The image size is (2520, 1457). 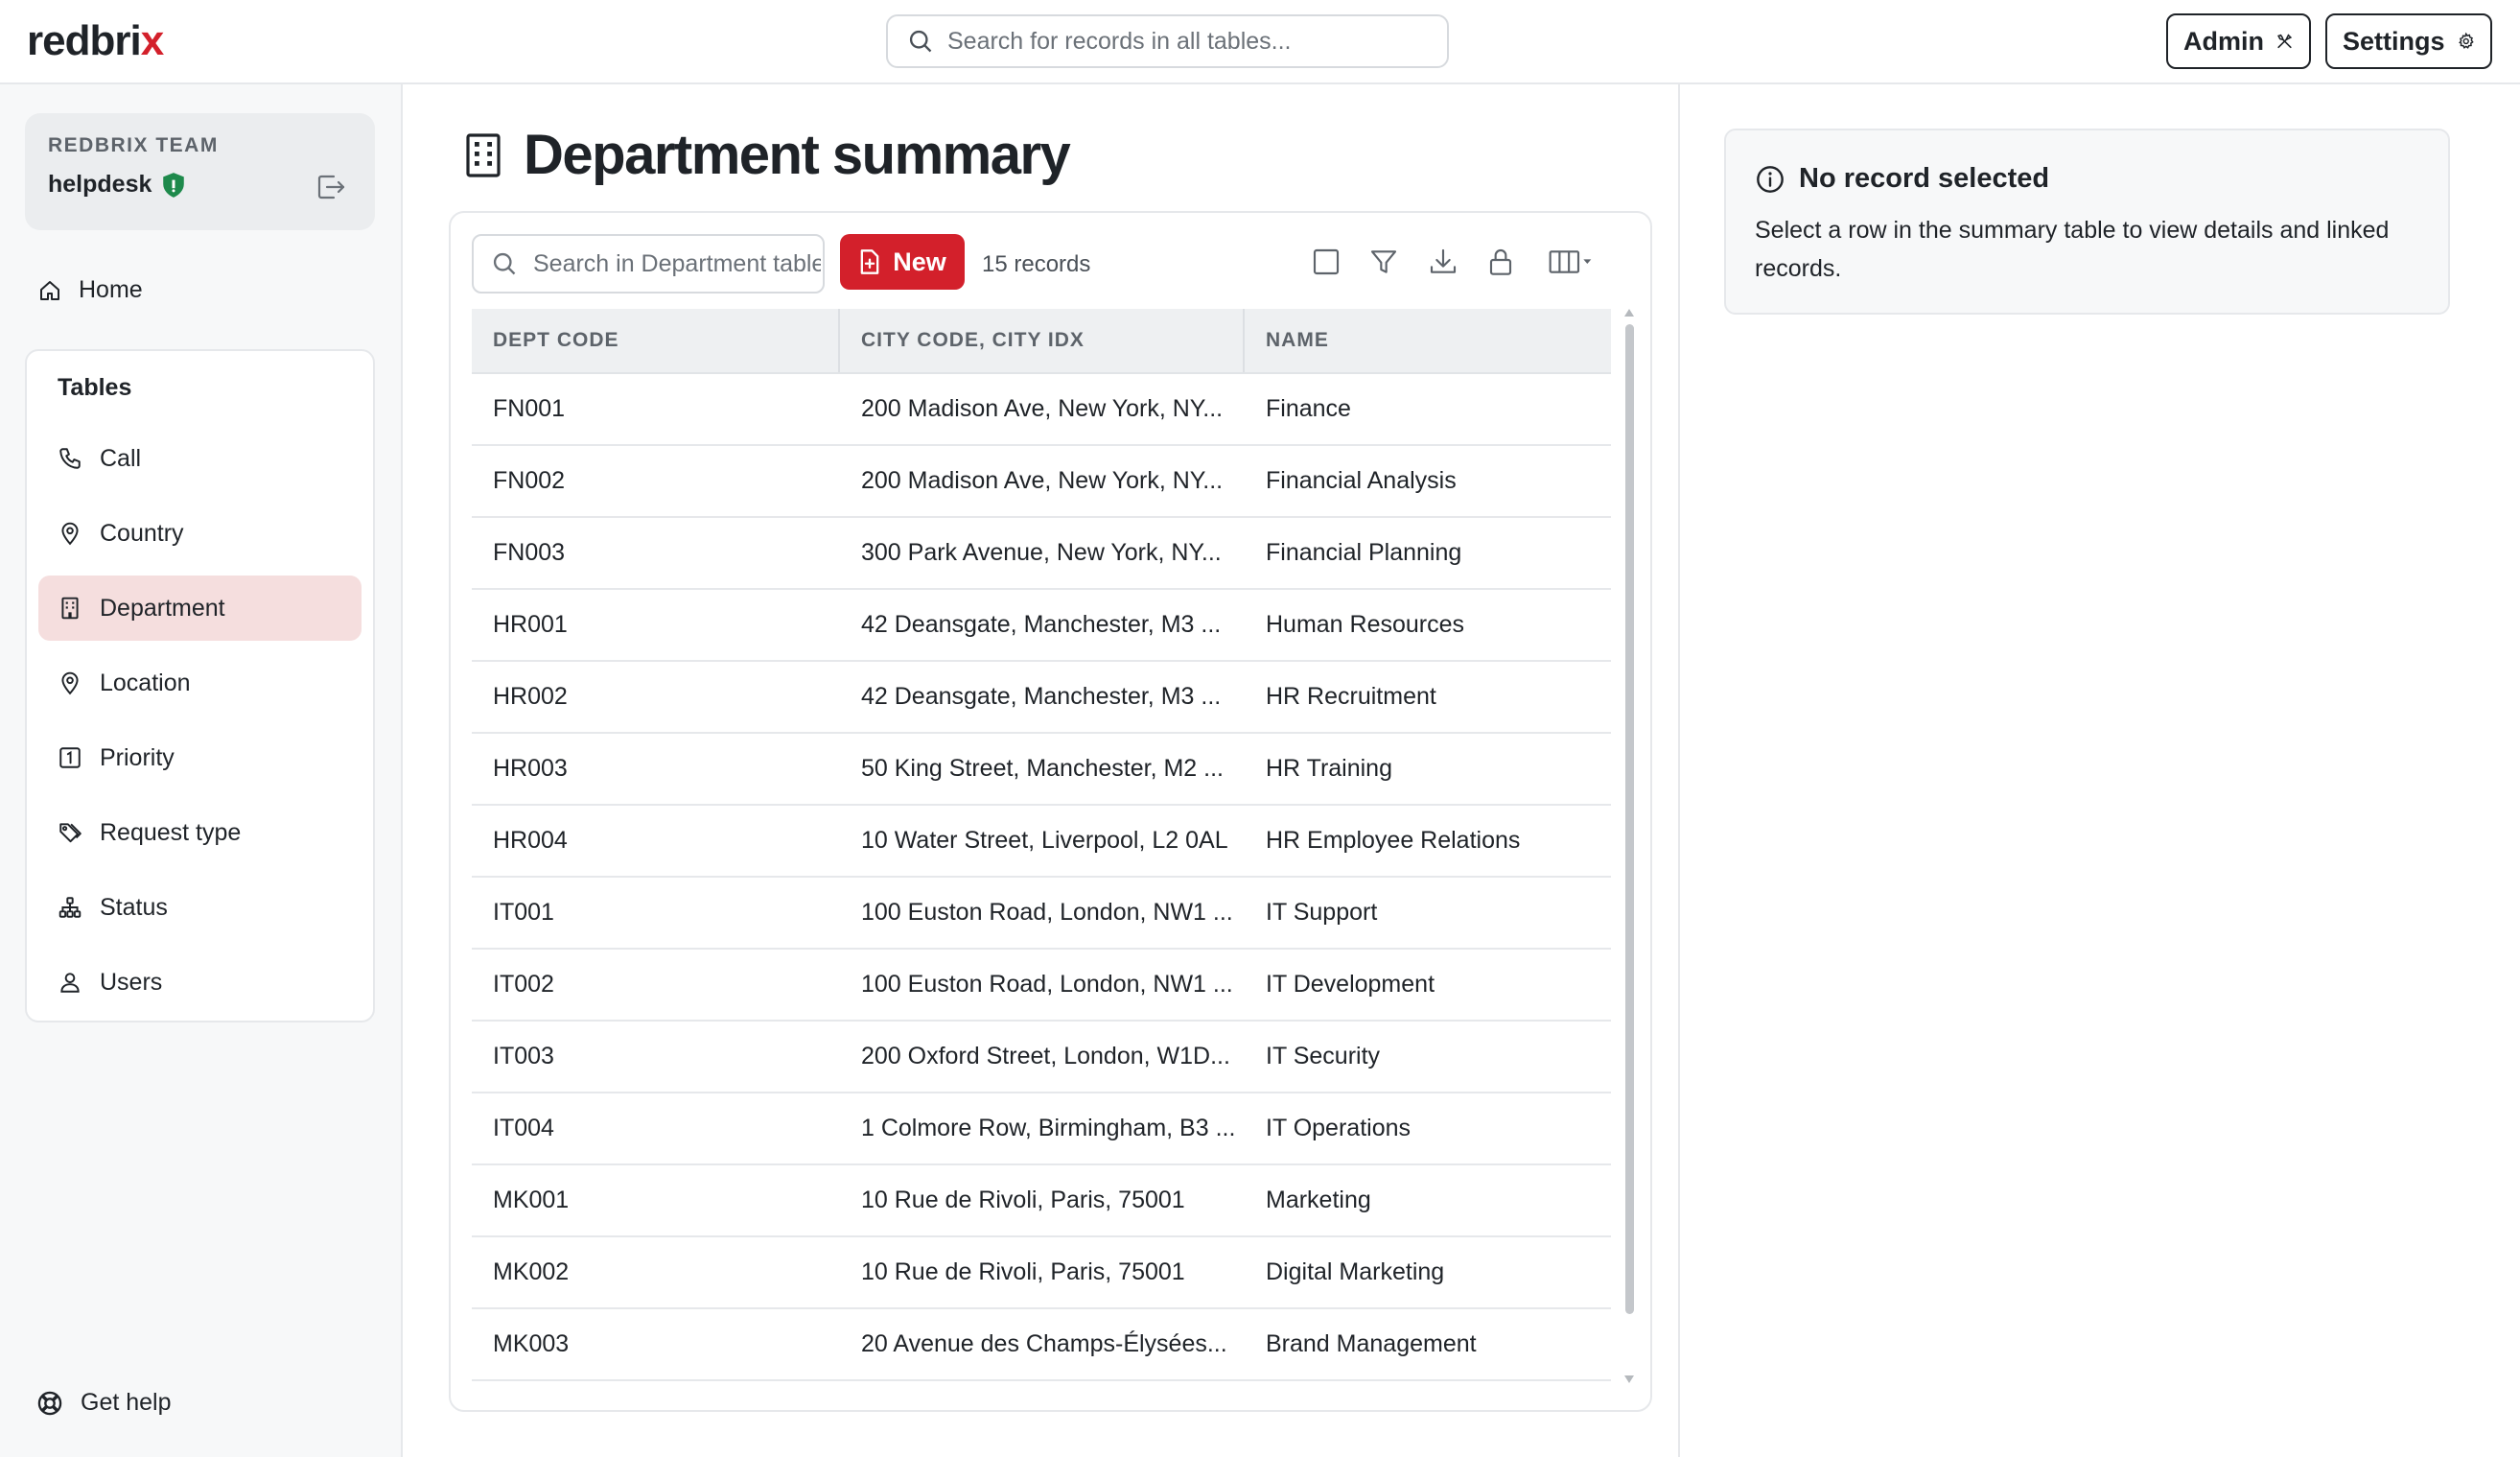 What do you see at coordinates (2285, 41) in the screenshot?
I see `tools-icon` at bounding box center [2285, 41].